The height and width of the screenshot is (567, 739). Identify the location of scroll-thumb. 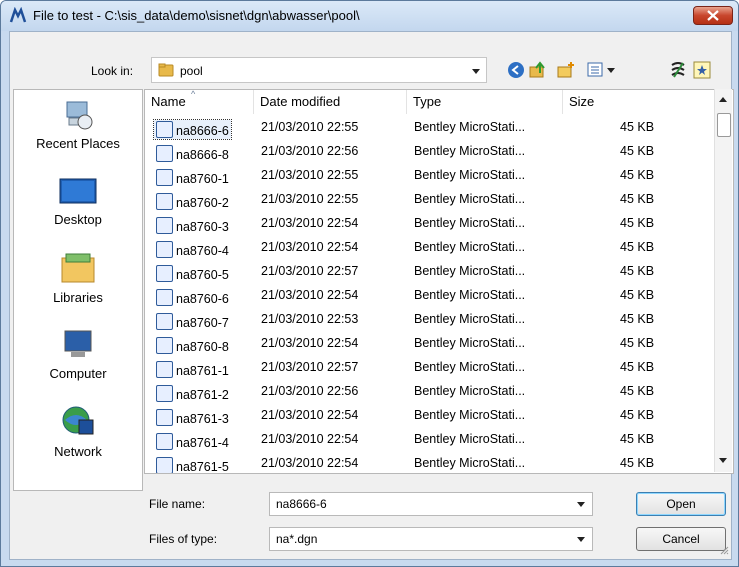
(724, 125).